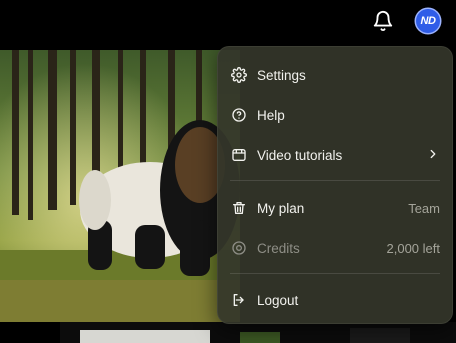 The width and height of the screenshot is (456, 343). What do you see at coordinates (413, 248) in the screenshot?
I see `credits-value: 2,000 left` at bounding box center [413, 248].